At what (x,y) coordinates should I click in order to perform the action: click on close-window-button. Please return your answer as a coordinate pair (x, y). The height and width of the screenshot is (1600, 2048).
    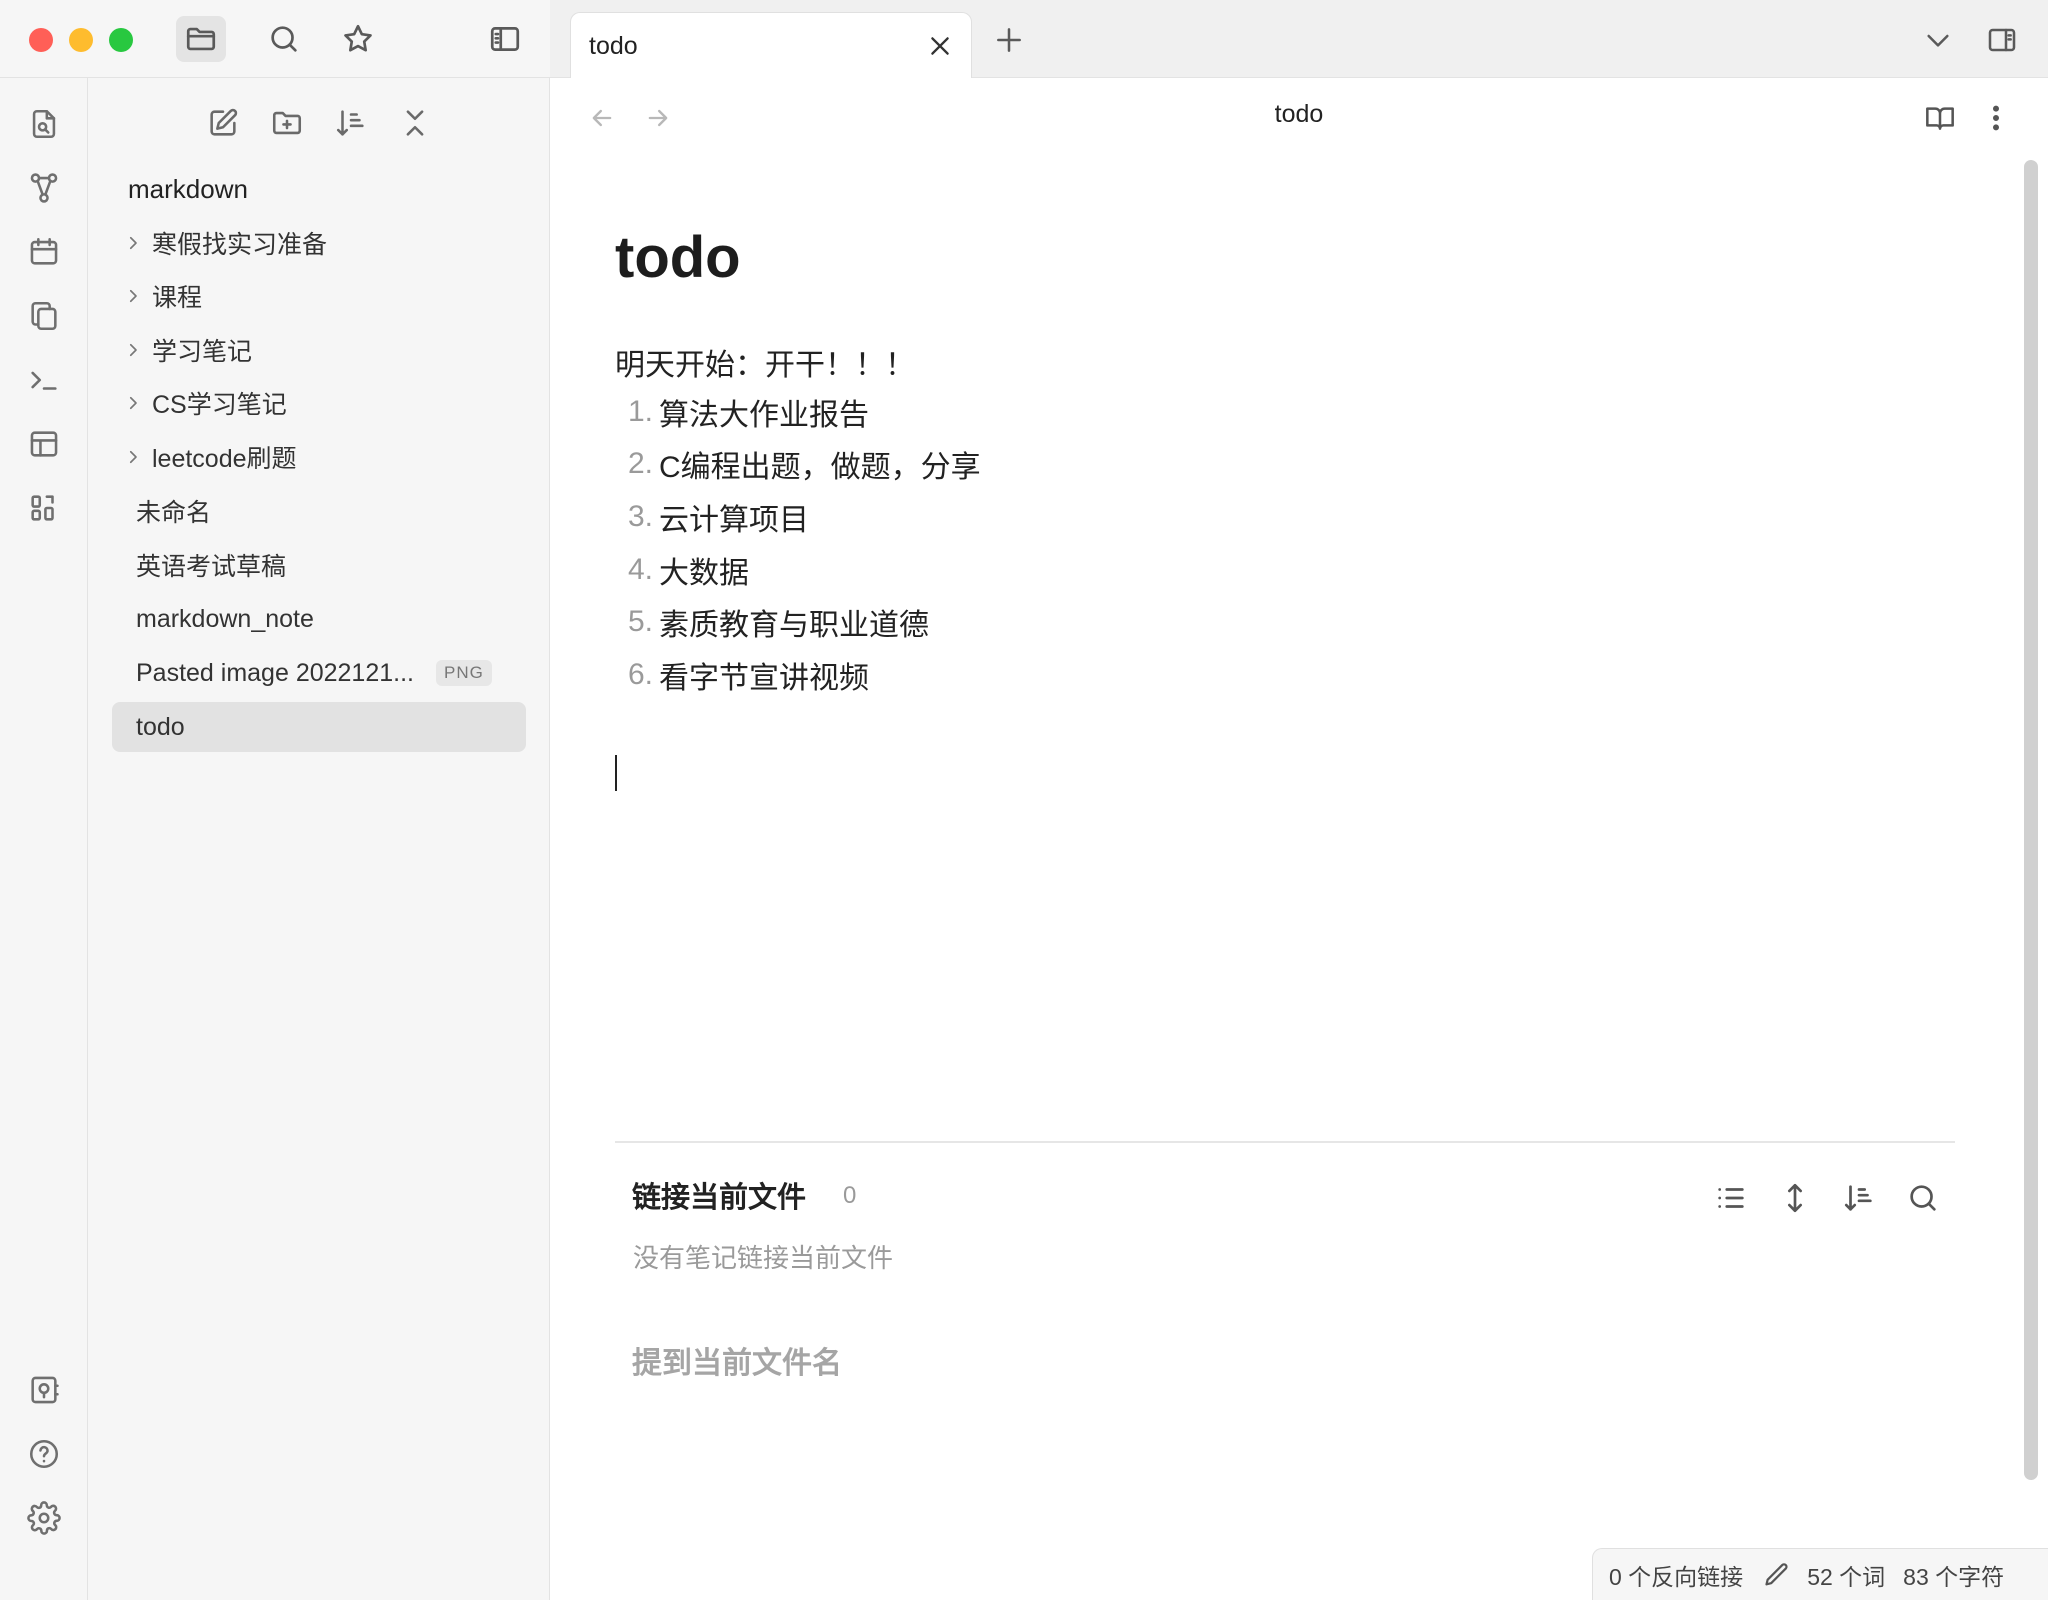
    Looking at the image, I should click on (41, 40).